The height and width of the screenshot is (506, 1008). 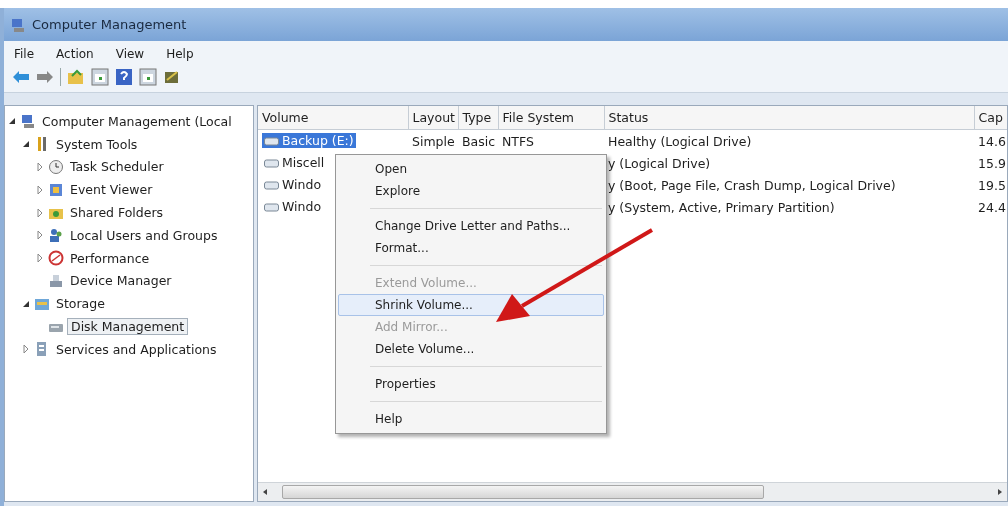 I want to click on table-cell: 15.9, so click(x=992, y=163).